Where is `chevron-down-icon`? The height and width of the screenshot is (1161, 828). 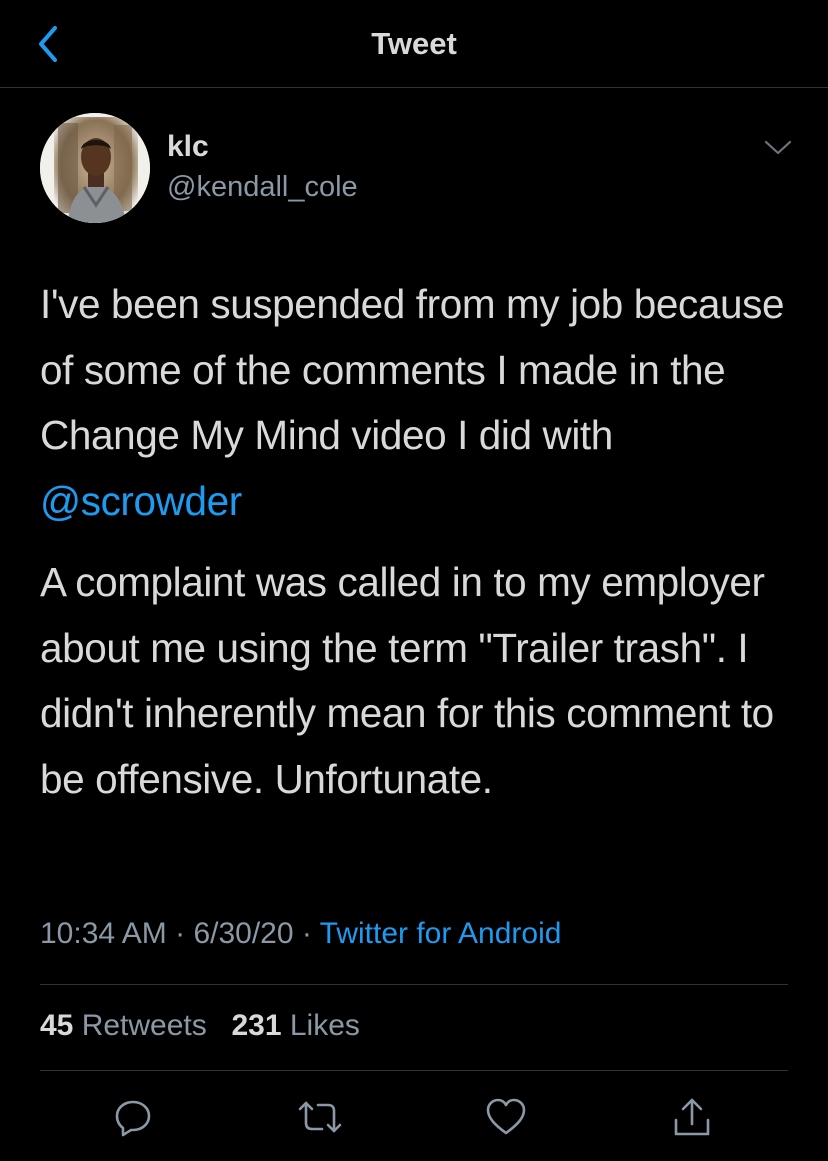 chevron-down-icon is located at coordinates (778, 147).